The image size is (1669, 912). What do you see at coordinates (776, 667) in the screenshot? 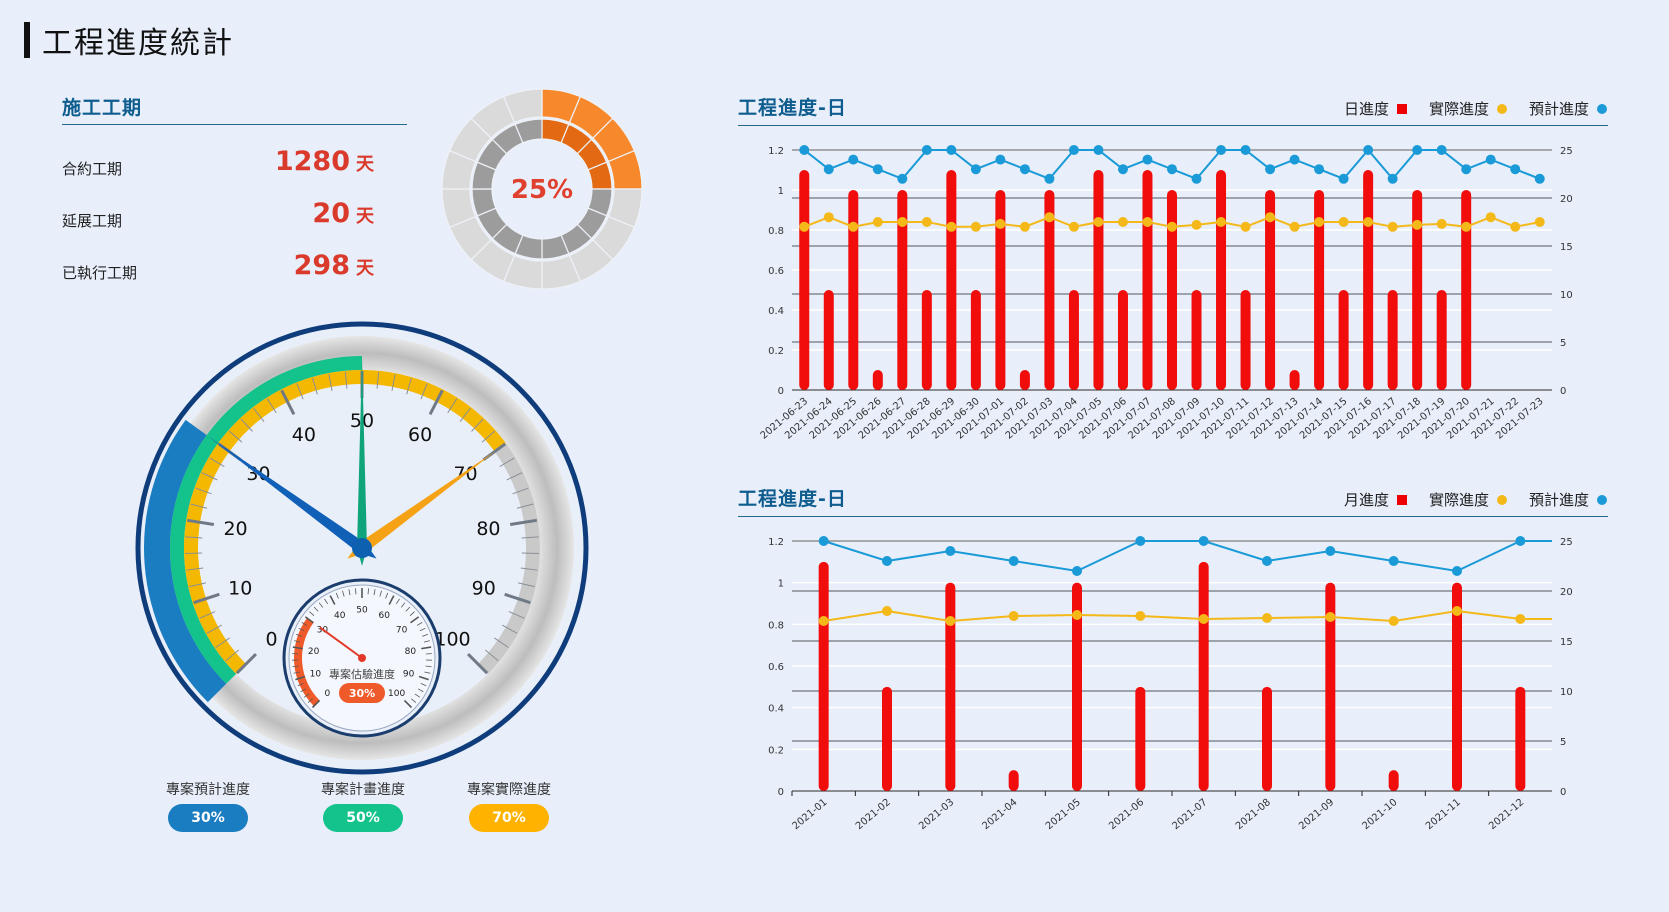
I see `y-left-tick-label: 0.6` at bounding box center [776, 667].